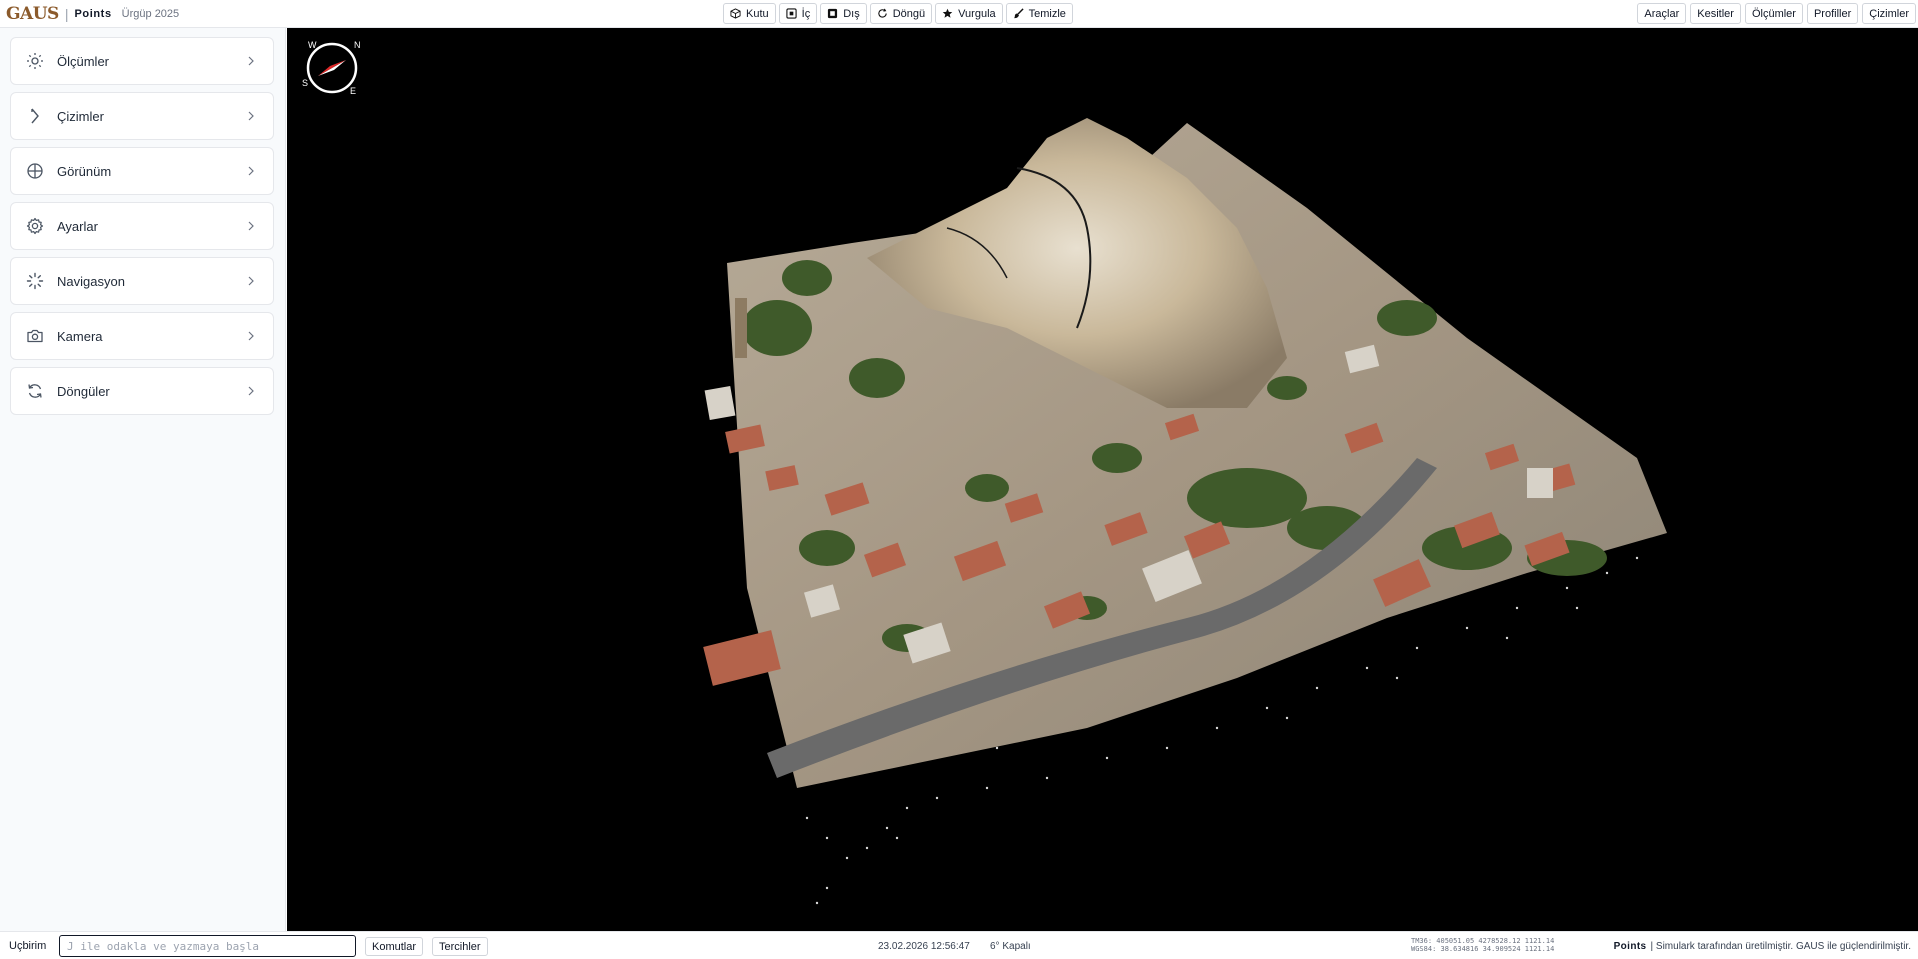  Describe the element at coordinates (142, 61) in the screenshot. I see `sidebar-panel-measurements: Ölçümler` at that location.